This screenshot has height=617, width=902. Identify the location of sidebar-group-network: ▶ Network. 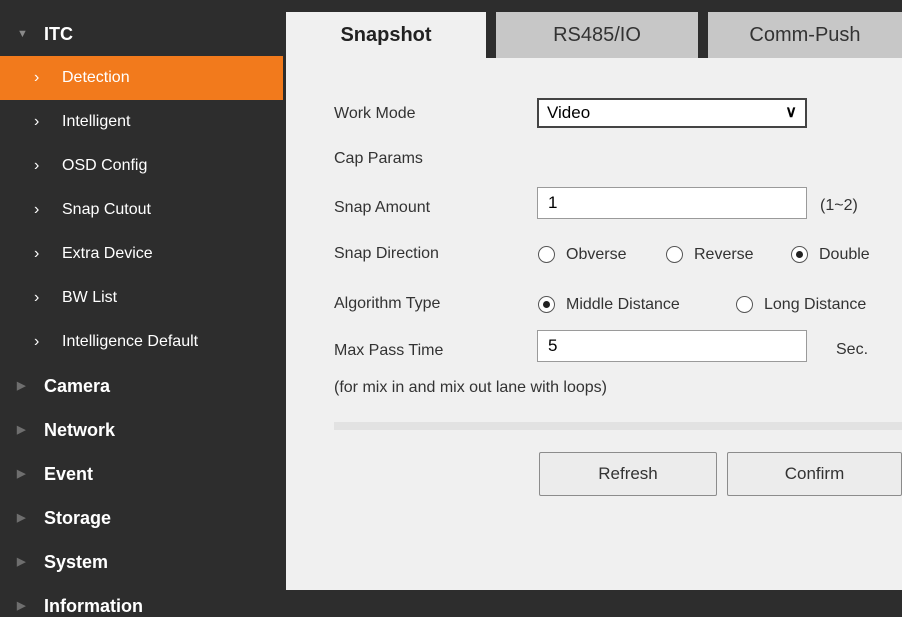
(141, 430).